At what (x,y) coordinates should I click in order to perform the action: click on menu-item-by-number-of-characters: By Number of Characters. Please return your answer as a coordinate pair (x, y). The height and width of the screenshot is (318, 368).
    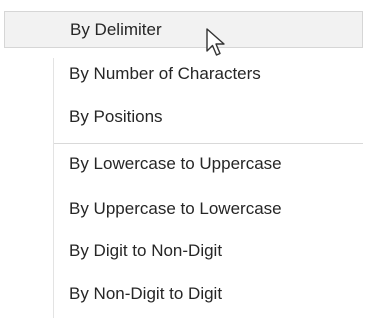
    Looking at the image, I should click on (181, 73).